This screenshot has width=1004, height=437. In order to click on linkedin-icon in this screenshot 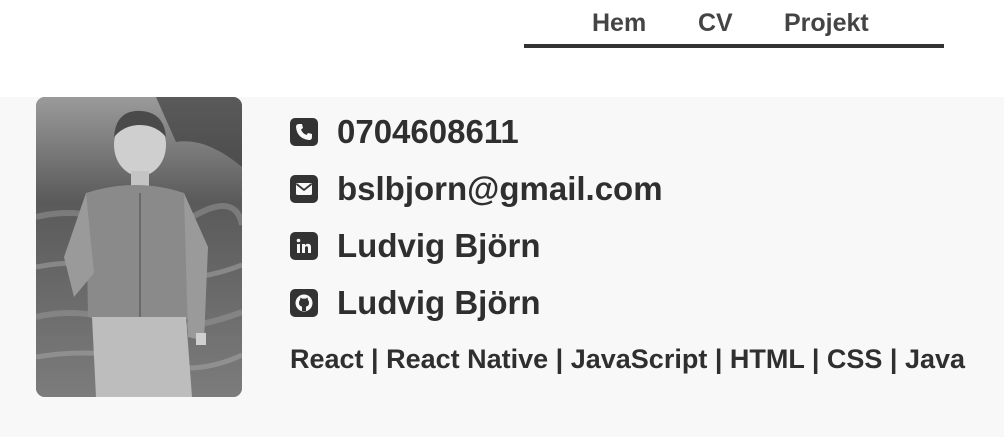, I will do `click(304, 246)`.